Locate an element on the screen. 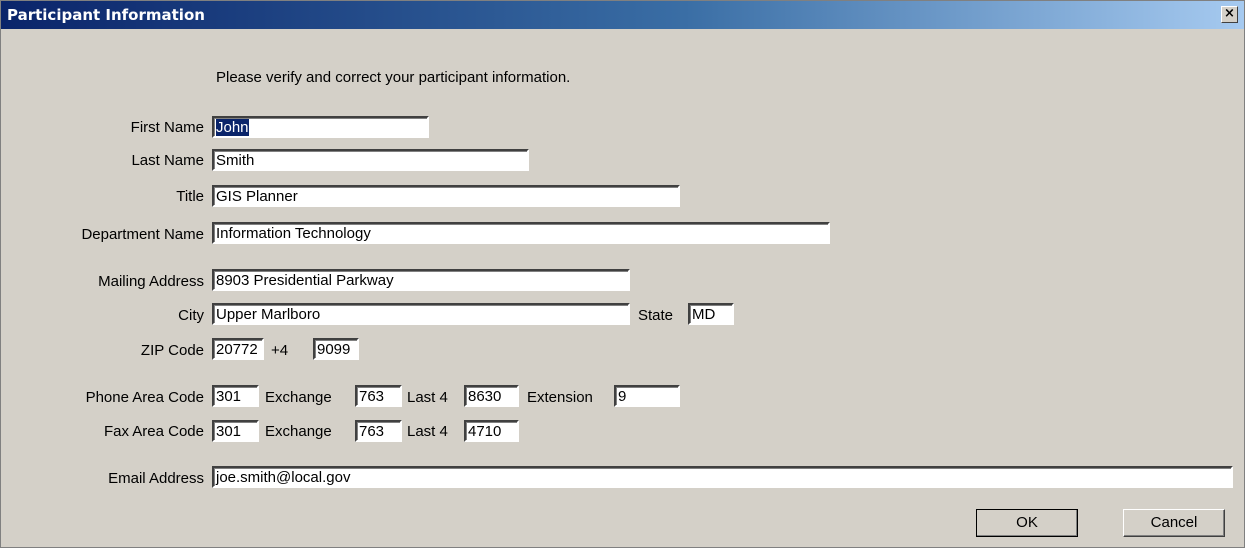 This screenshot has height=550, width=1247. title-label: Title is located at coordinates (190, 196).